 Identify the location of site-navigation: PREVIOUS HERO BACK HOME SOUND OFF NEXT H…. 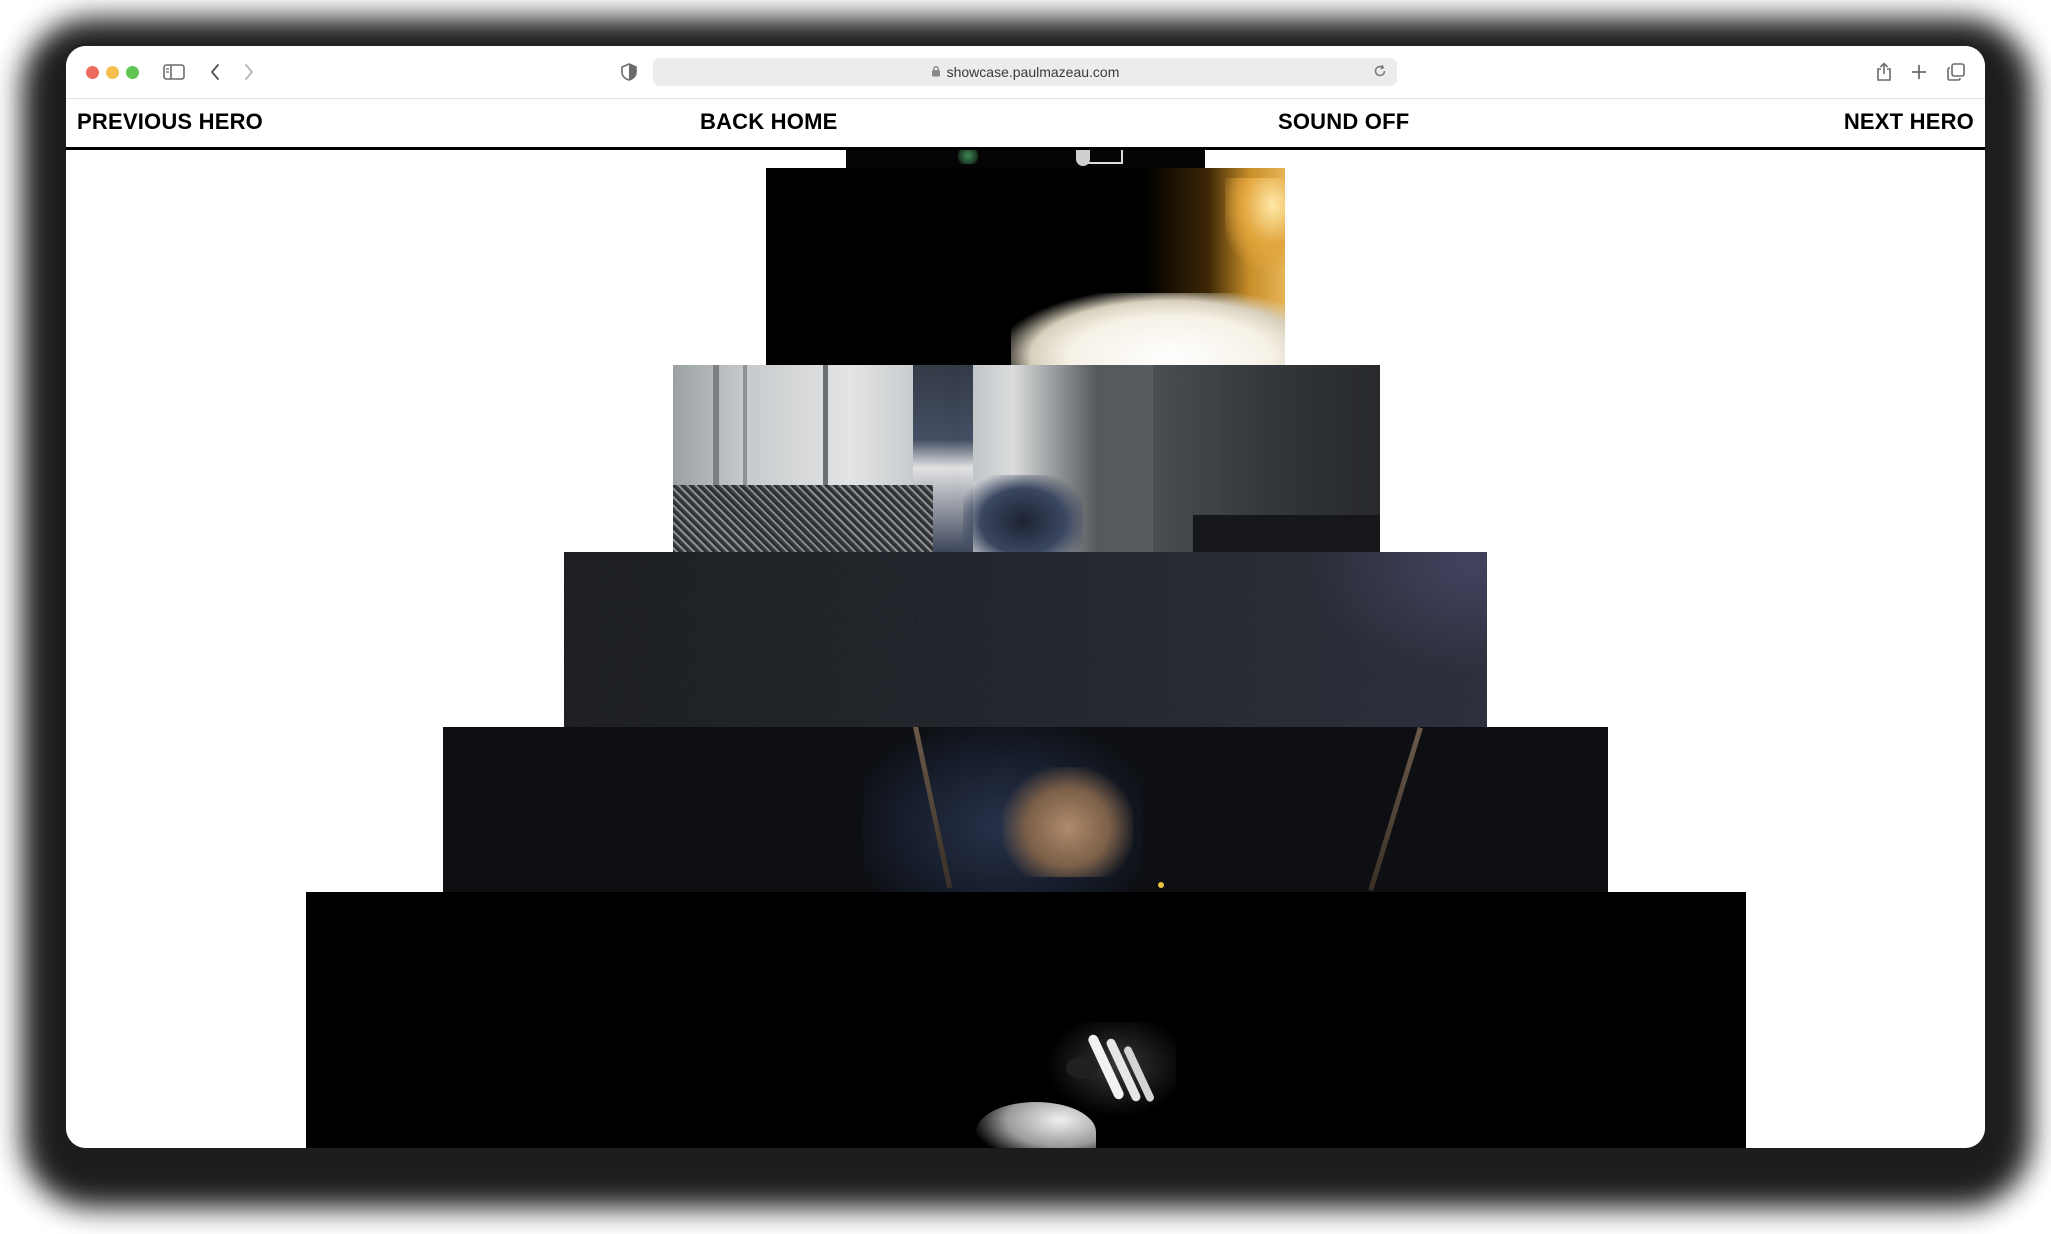
(1025, 124).